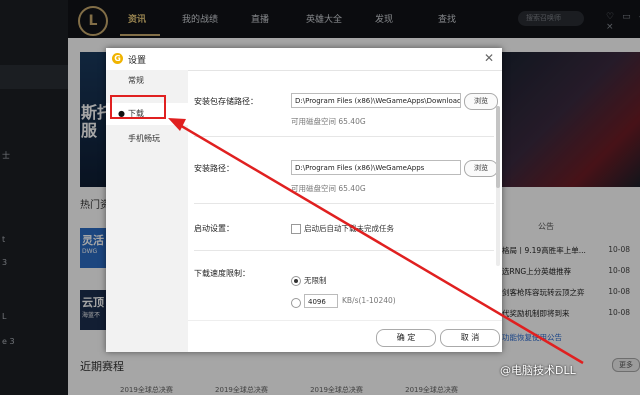 This screenshot has width=640, height=395. What do you see at coordinates (369, 300) in the screenshot?
I see `speed-limit-unit: KB/s(1-10240)` at bounding box center [369, 300].